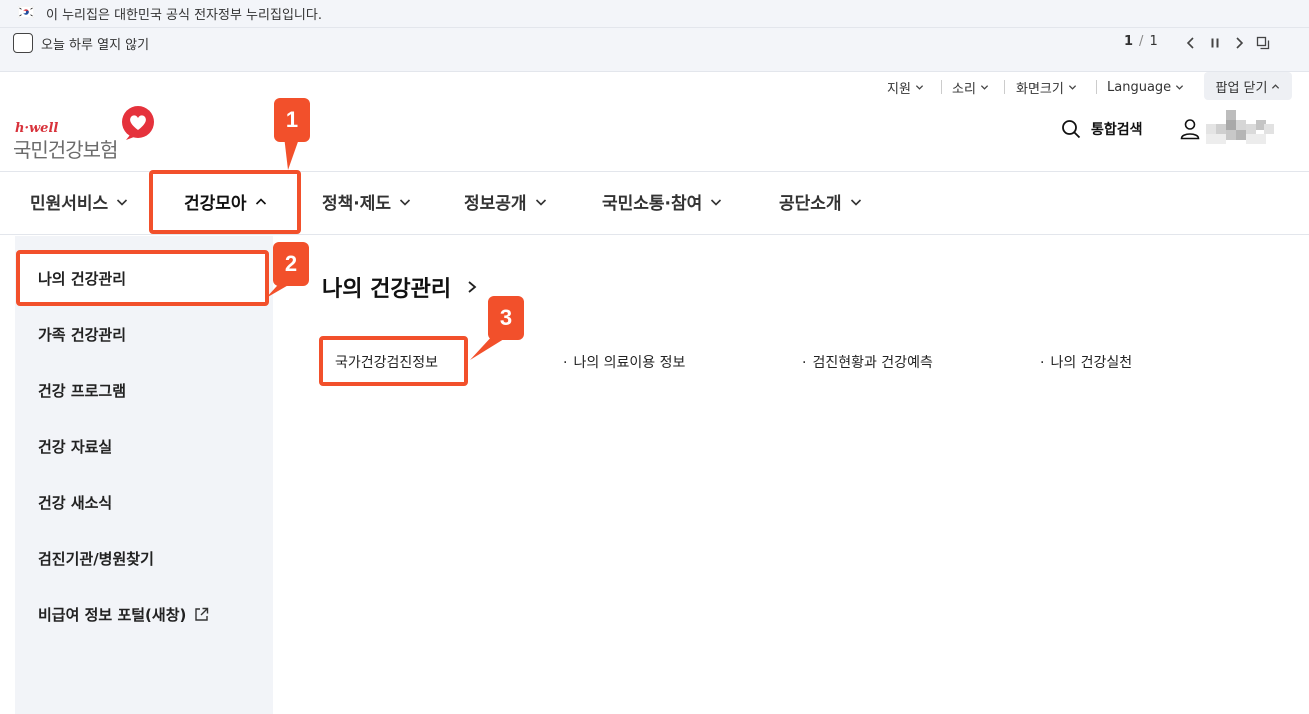  Describe the element at coordinates (65, 148) in the screenshot. I see `logo-name: 국민건강보험` at that location.